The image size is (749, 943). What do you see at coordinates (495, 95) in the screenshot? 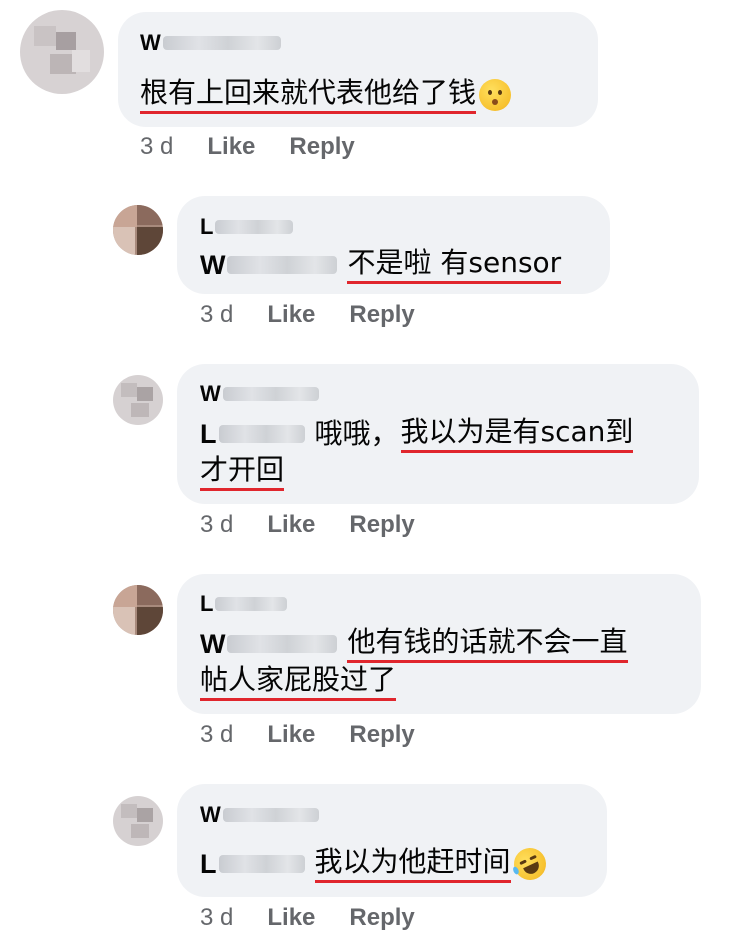
I see `kissing-face-icon` at bounding box center [495, 95].